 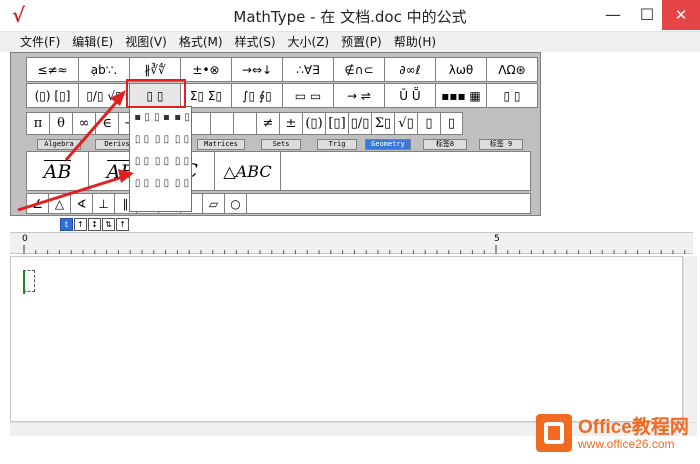 What do you see at coordinates (409, 95) in the screenshot?
I see `products-set-templates-button: Ū Ṻ` at bounding box center [409, 95].